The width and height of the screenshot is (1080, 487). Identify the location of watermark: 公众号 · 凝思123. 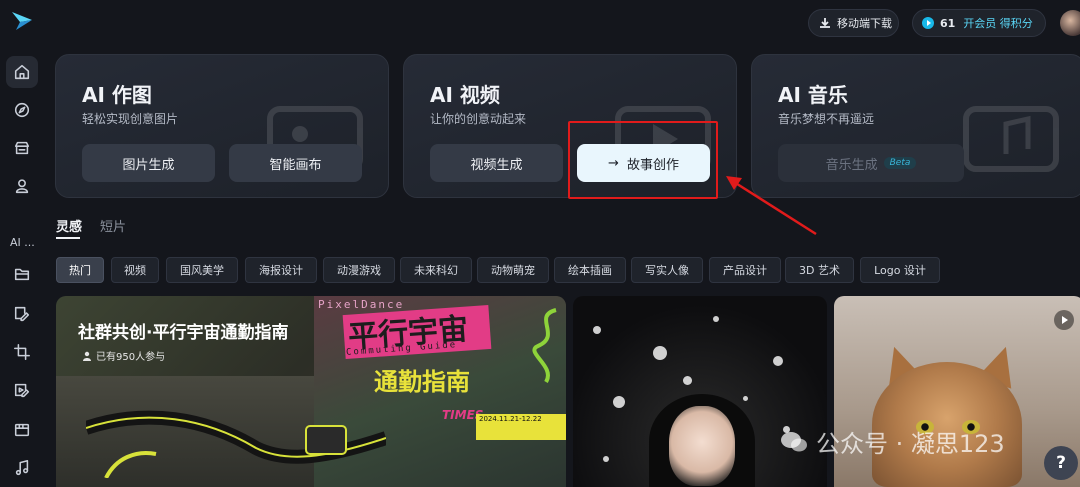
(892, 441).